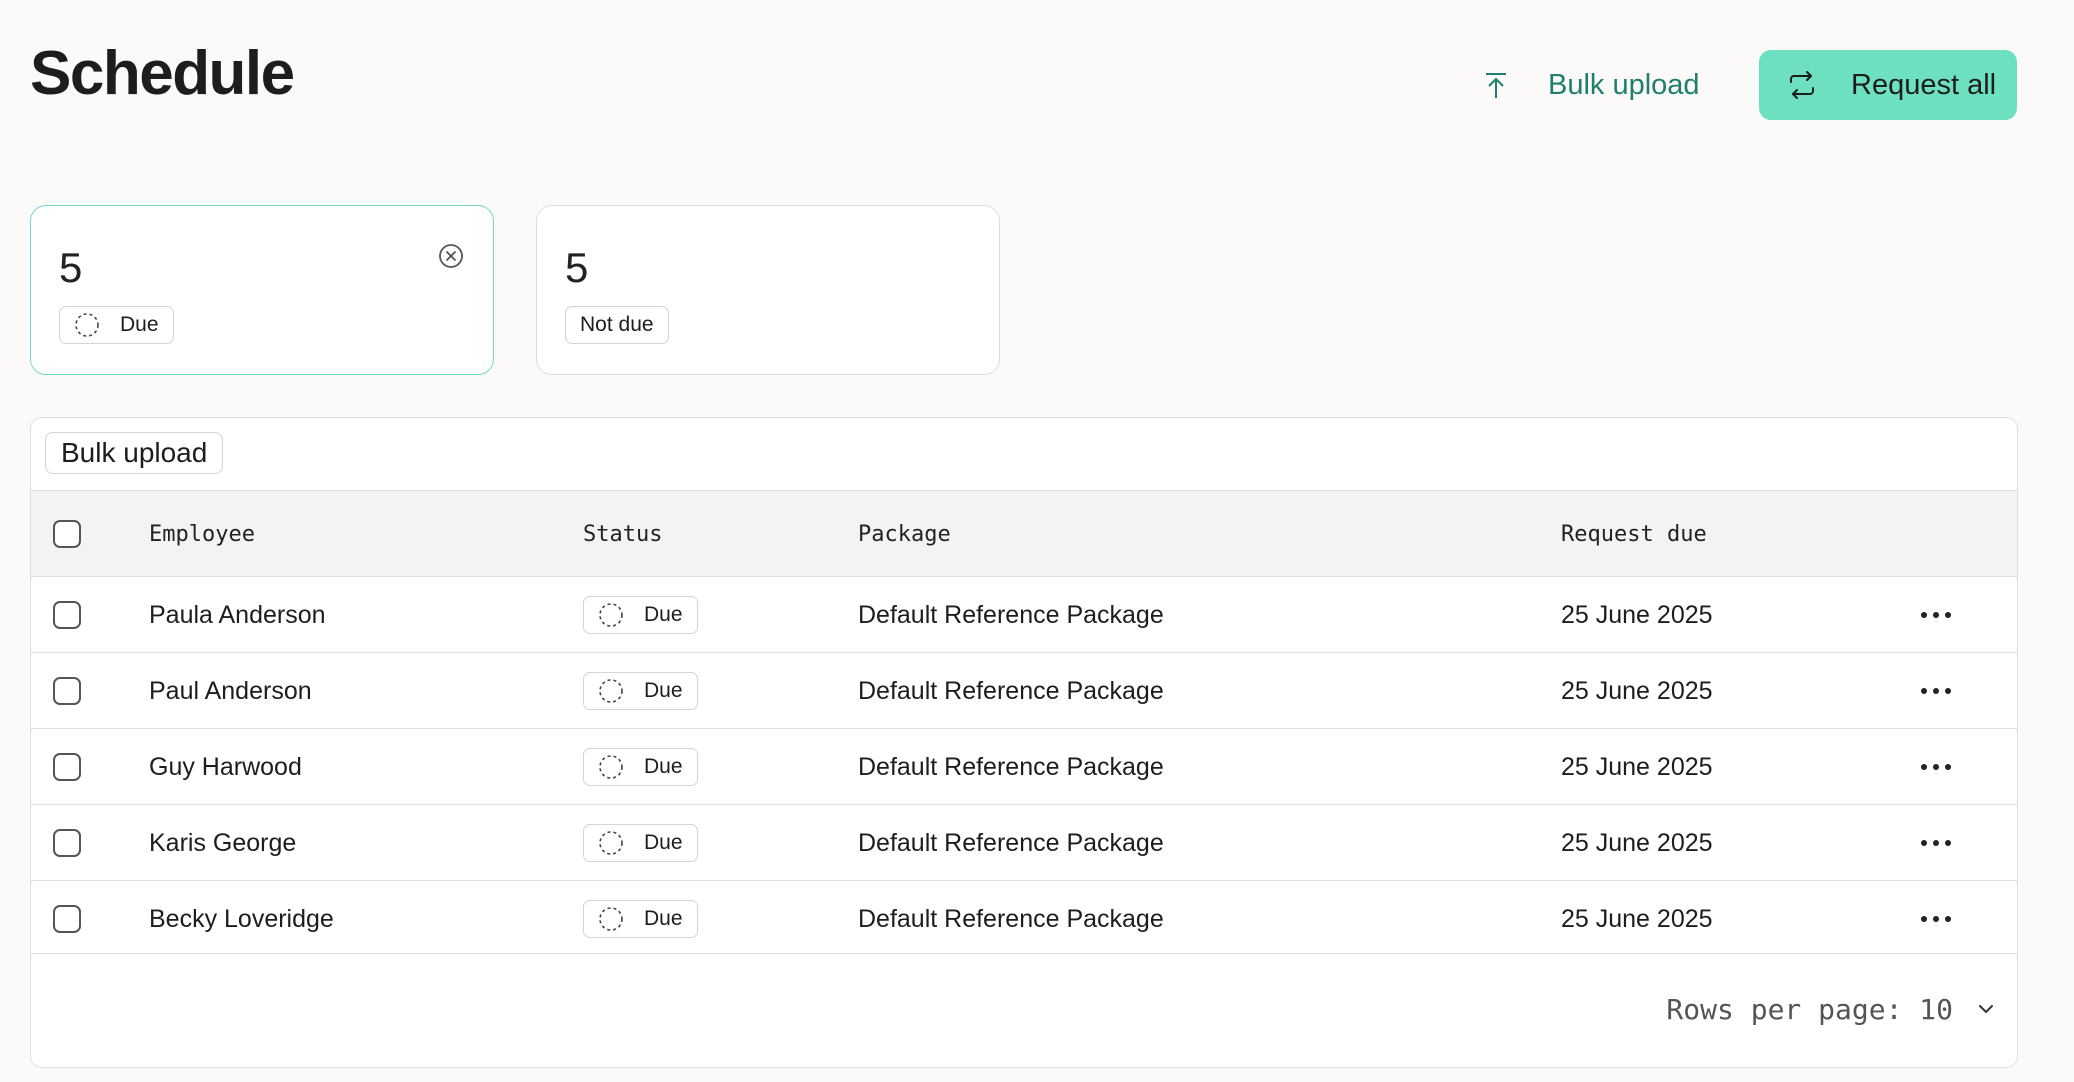  Describe the element at coordinates (262, 290) in the screenshot. I see `stat-card-due: 5 Due` at that location.